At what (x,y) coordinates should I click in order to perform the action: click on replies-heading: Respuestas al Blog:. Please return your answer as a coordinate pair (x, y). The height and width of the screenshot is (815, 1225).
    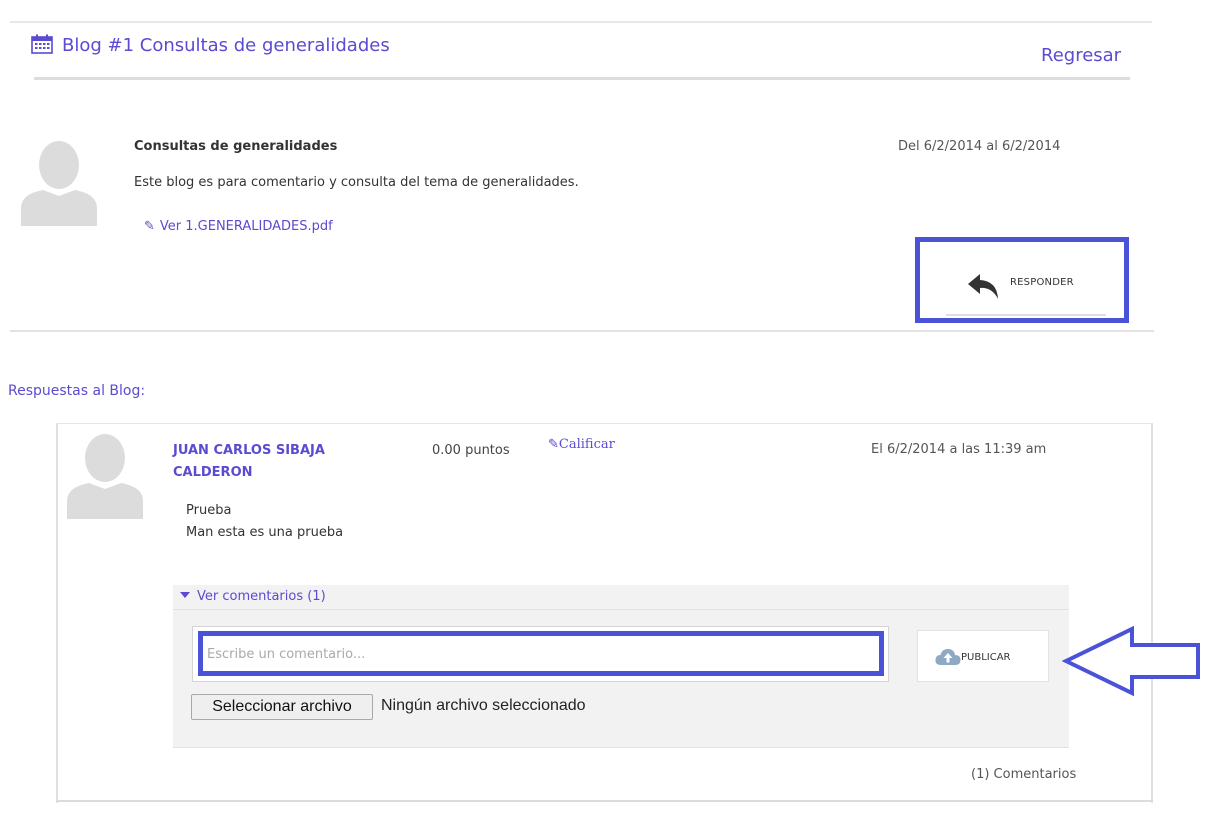
    Looking at the image, I should click on (77, 391).